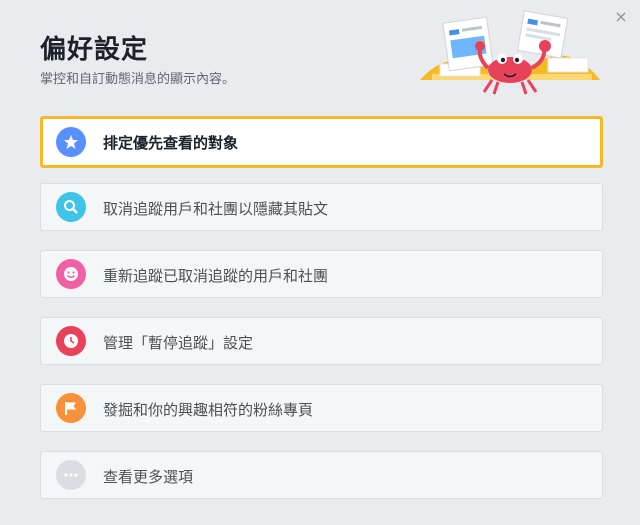  I want to click on page-subtitle: 掌控和自訂動態消息的顯示內容。, so click(138, 79).